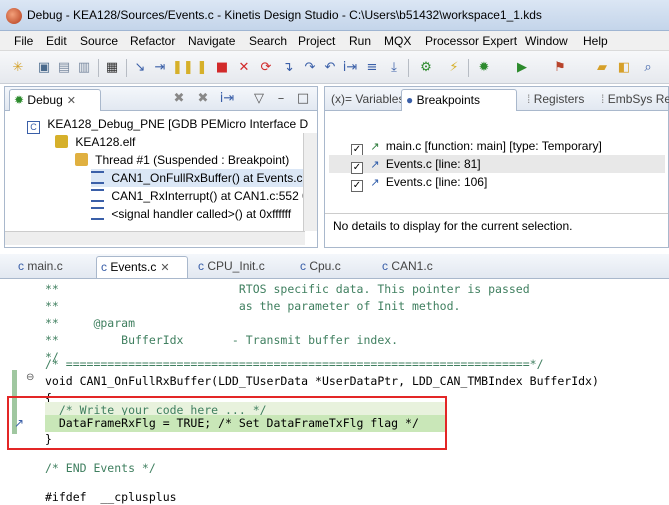 This screenshot has height=505, width=669. I want to click on code-line: ** @param, so click(90, 323).